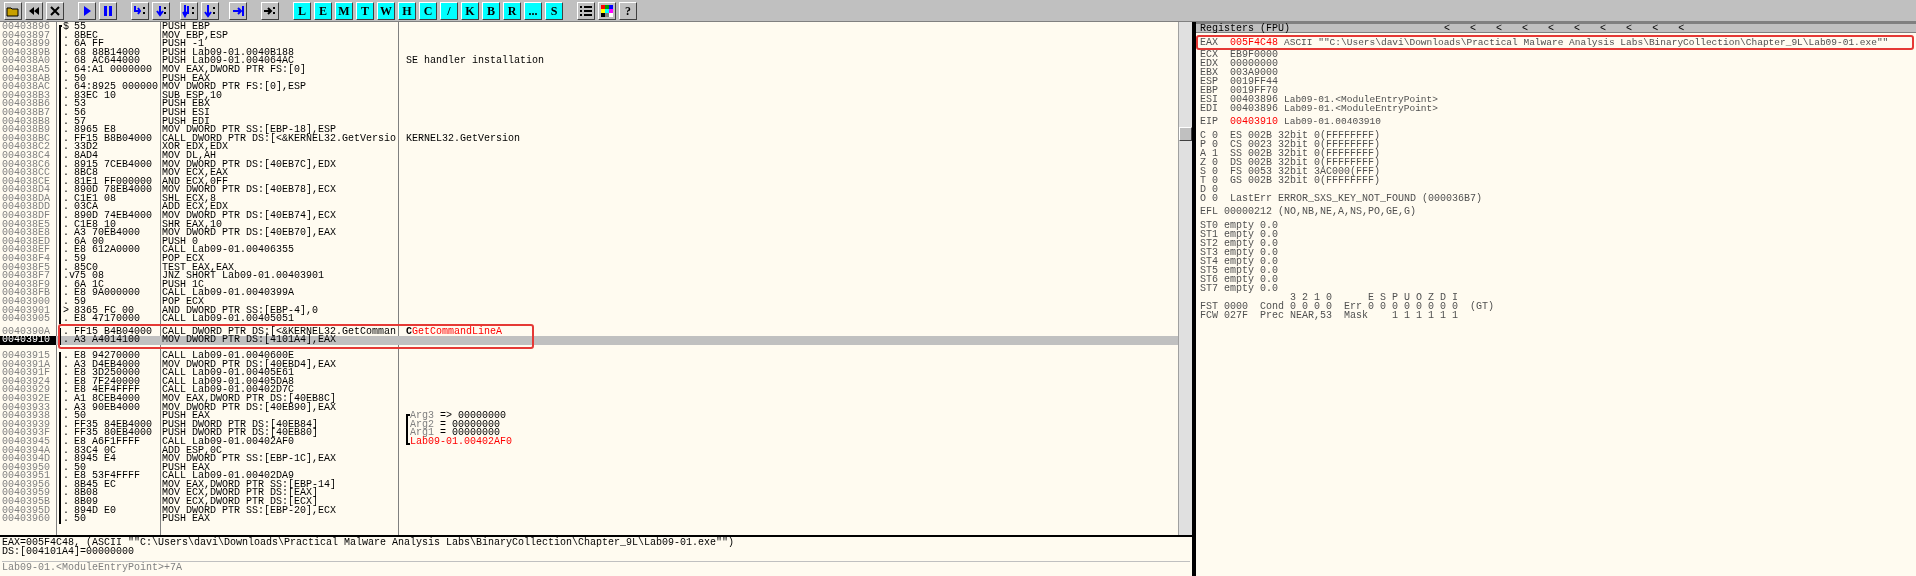  Describe the element at coordinates (1291, 180) in the screenshot. I see `register-line: T 0 GS 002B 32bit 0(FFFFFFFF)` at that location.